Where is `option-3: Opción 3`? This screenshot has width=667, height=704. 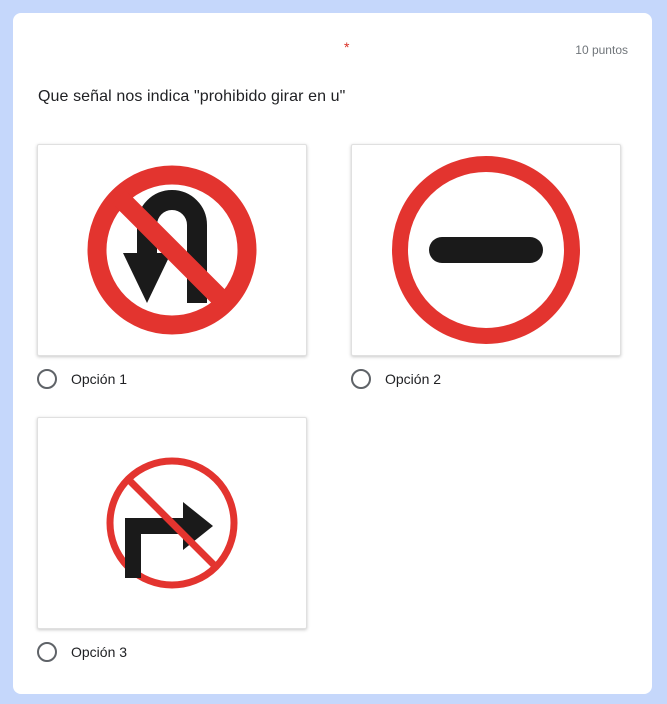 option-3: Opción 3 is located at coordinates (172, 539).